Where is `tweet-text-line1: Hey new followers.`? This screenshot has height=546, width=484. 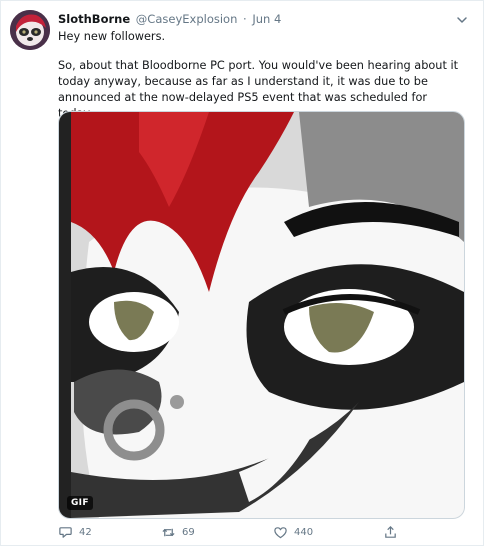
tweet-text-line1: Hey new followers. is located at coordinates (112, 36).